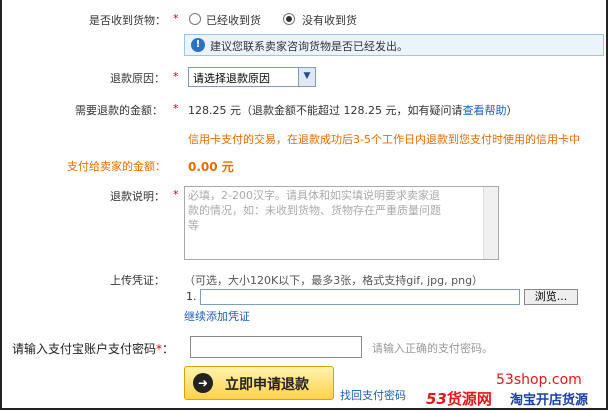 The width and height of the screenshot is (608, 412). Describe the element at coordinates (233, 20) in the screenshot. I see `received-yes-label: 已经收到货` at that location.